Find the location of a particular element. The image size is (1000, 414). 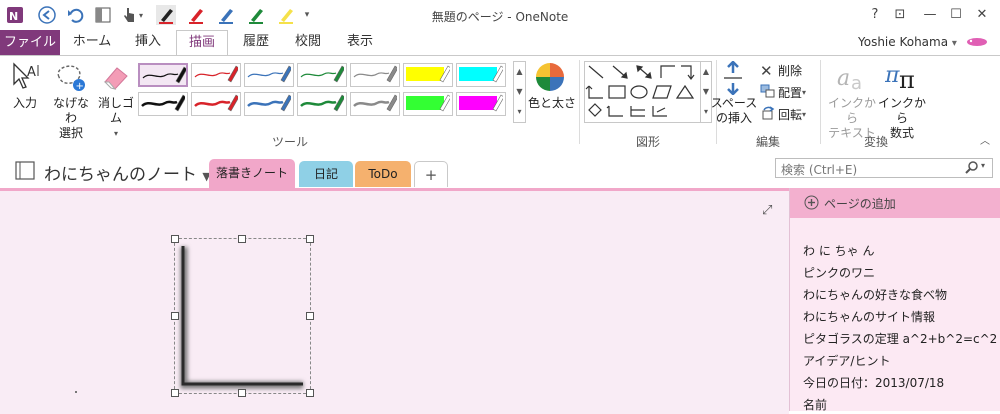

color-thickness-icon is located at coordinates (550, 78).